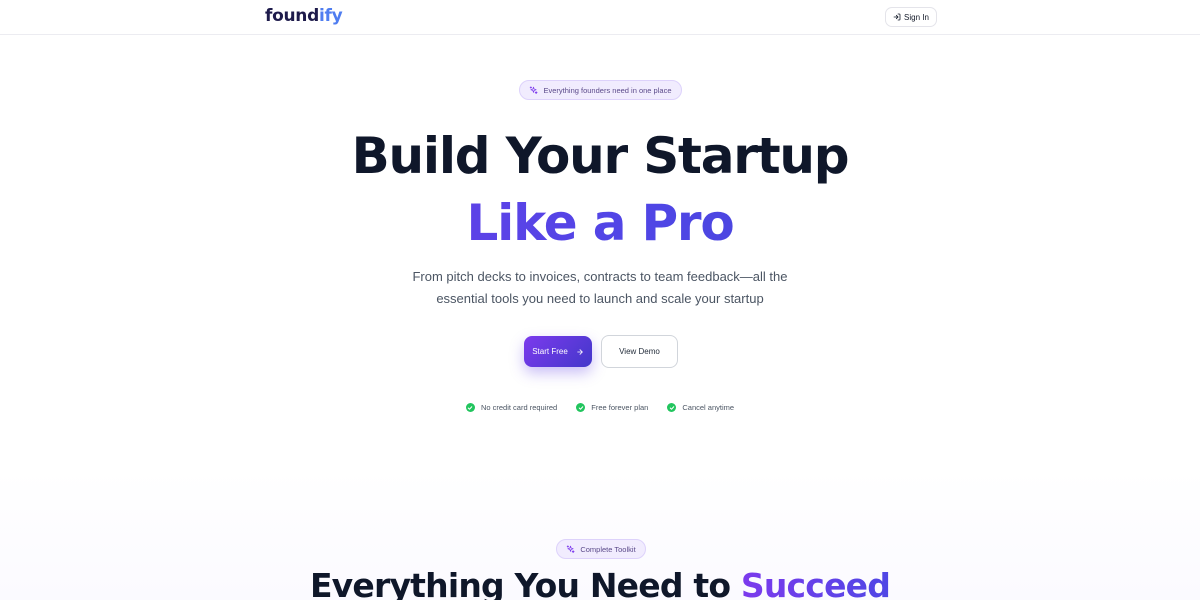 The image size is (1200, 600). What do you see at coordinates (816, 583) in the screenshot?
I see `features-title-highlight: Succeed` at bounding box center [816, 583].